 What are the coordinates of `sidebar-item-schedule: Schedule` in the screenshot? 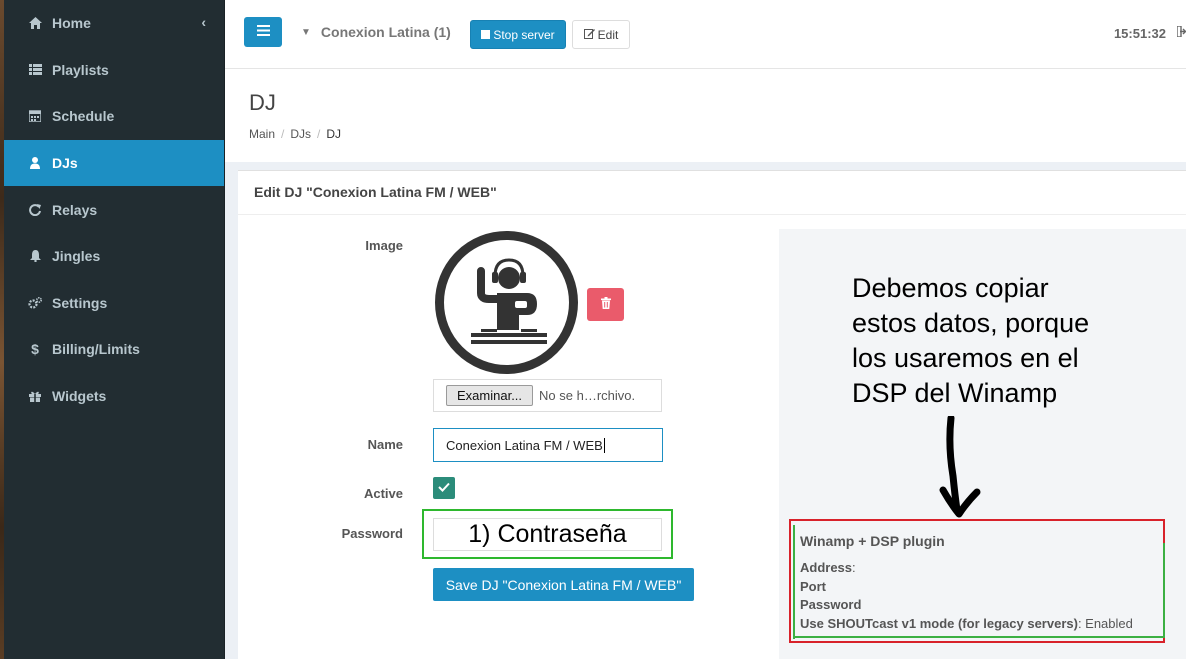 It's located at (114, 116).